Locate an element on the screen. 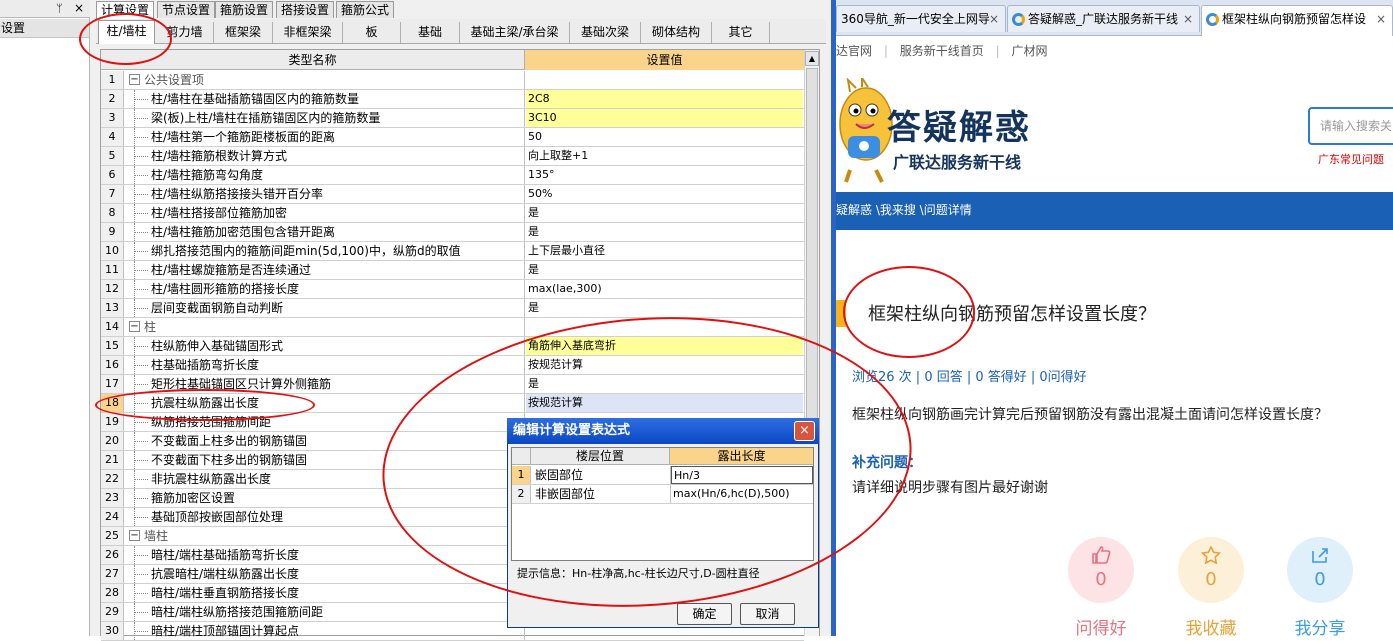 This screenshot has width=1393, height=641. table-row: 13 层间变截面钢筋自动判断 是 is located at coordinates (452, 308).